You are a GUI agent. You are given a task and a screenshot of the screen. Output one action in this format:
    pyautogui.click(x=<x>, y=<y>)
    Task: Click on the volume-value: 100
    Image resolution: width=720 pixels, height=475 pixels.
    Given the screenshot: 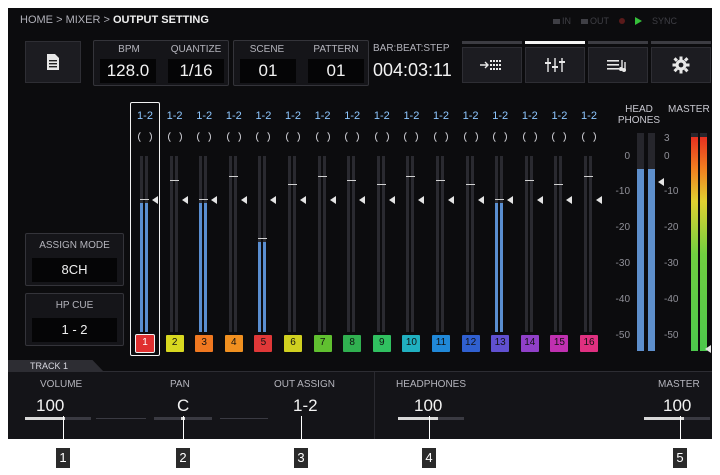 What is the action you would take?
    pyautogui.click(x=50, y=405)
    